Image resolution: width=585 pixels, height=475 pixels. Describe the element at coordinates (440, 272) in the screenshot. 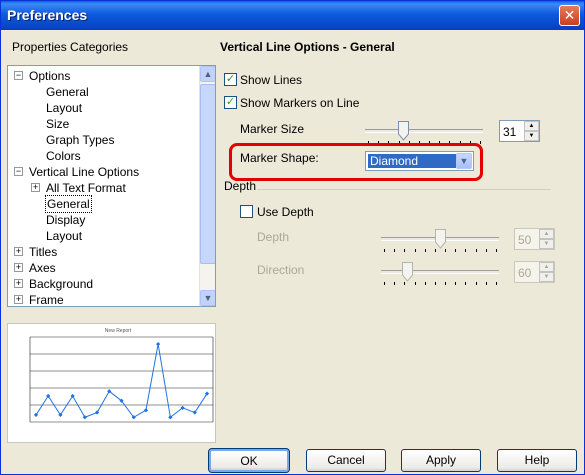

I see `direction-slider-track` at that location.